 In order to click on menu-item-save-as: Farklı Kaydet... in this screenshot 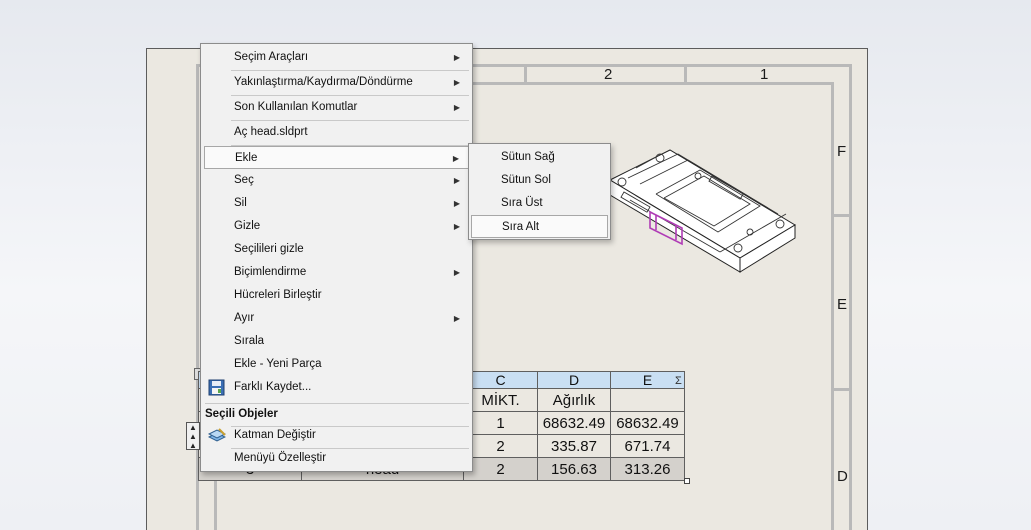, I will do `click(336, 387)`.